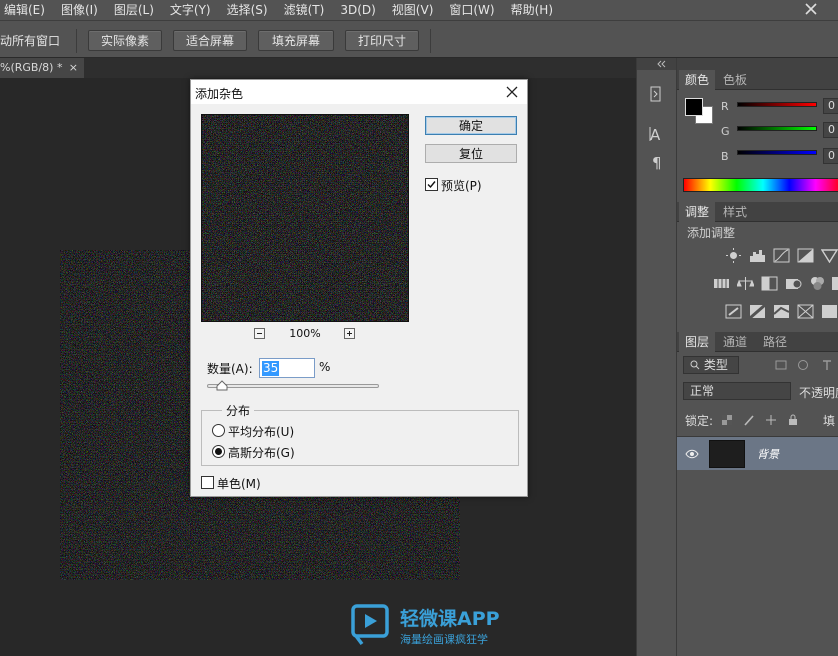 The width and height of the screenshot is (838, 656). What do you see at coordinates (827, 365) in the screenshot?
I see `type-filter-icon` at bounding box center [827, 365].